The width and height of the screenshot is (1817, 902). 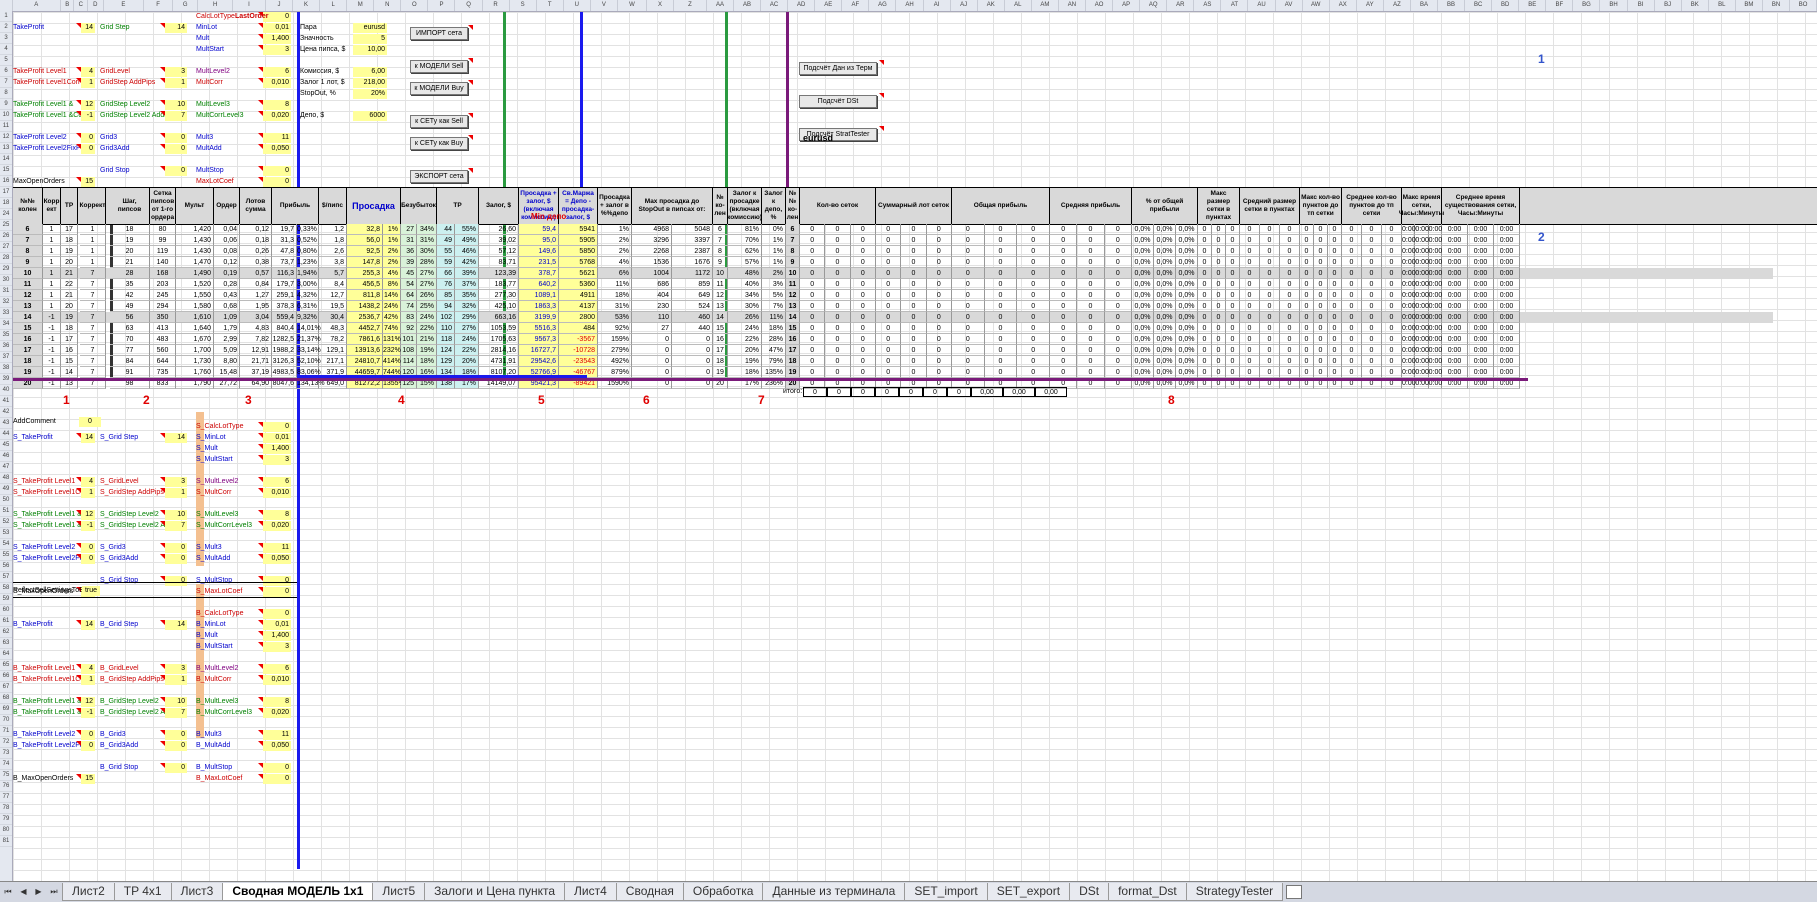 I want to click on b-grid-setting-value: 14, so click(x=176, y=625).